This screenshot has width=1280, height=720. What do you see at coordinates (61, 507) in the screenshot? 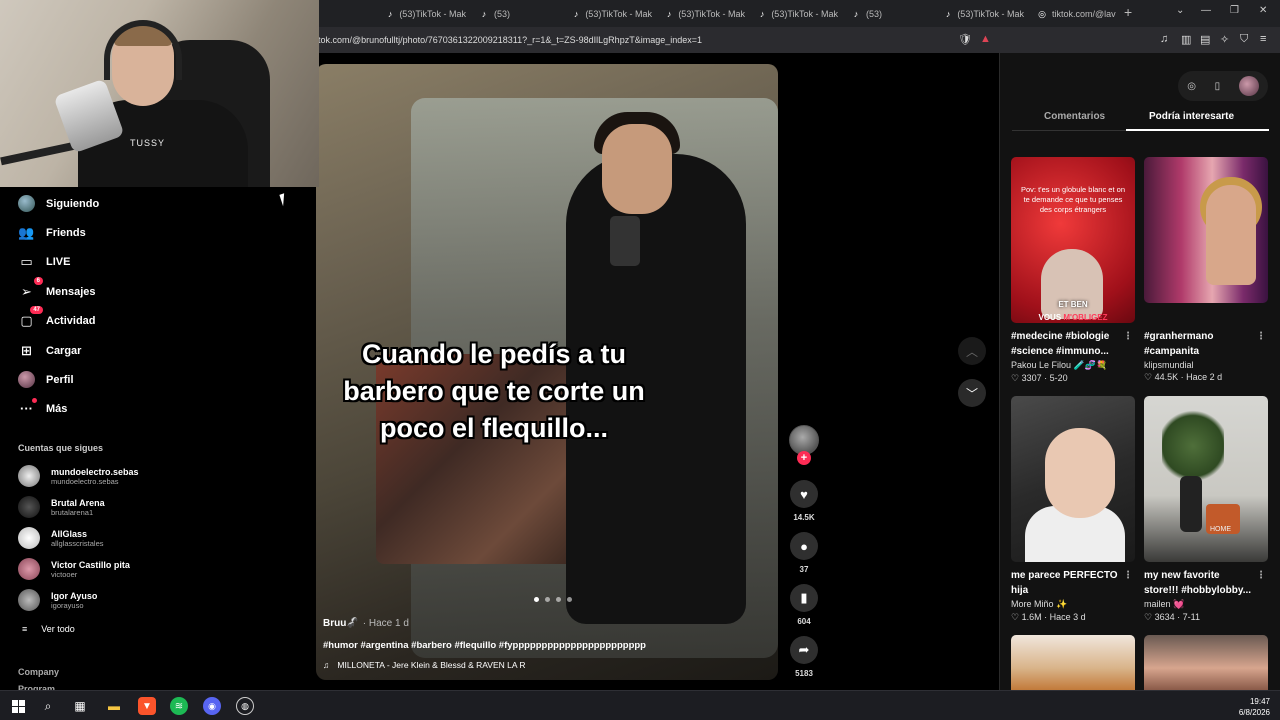
I see `following-account: Brutal Arena brutalarena1` at bounding box center [61, 507].